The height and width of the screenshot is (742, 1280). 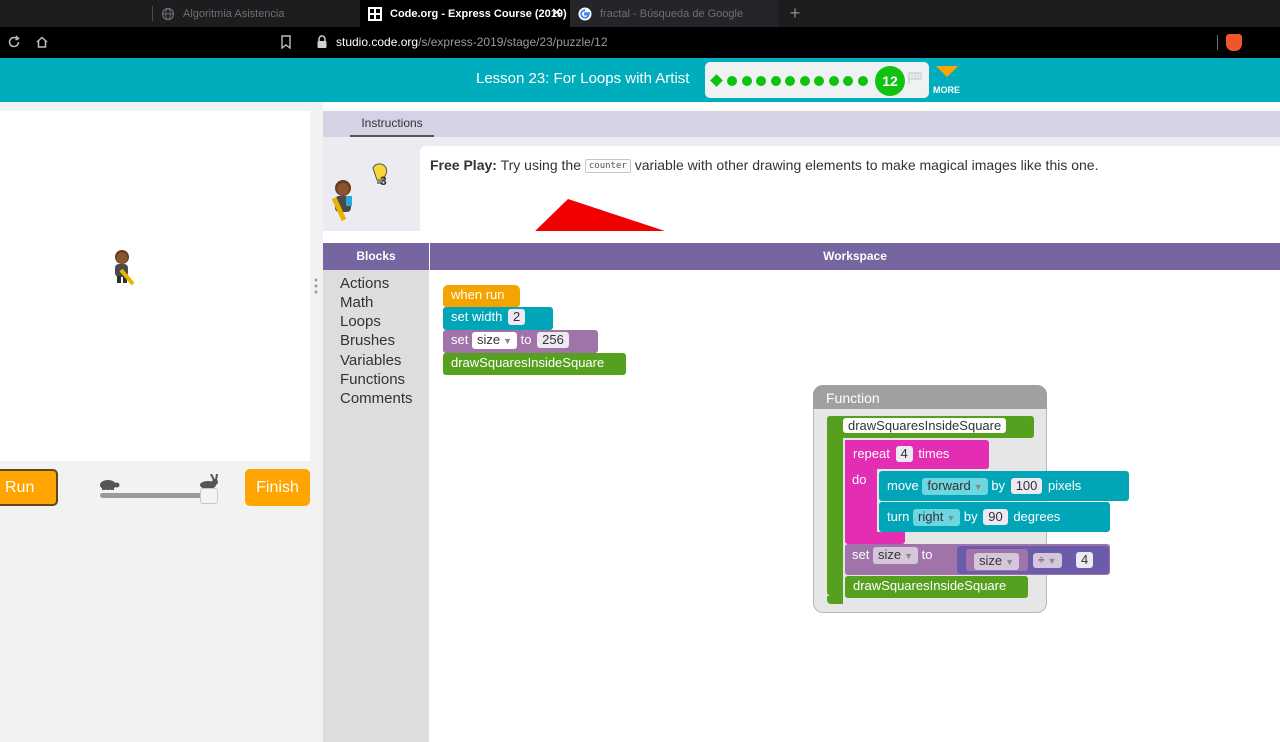 I want to click on distance-value: 100, so click(x=1026, y=486).